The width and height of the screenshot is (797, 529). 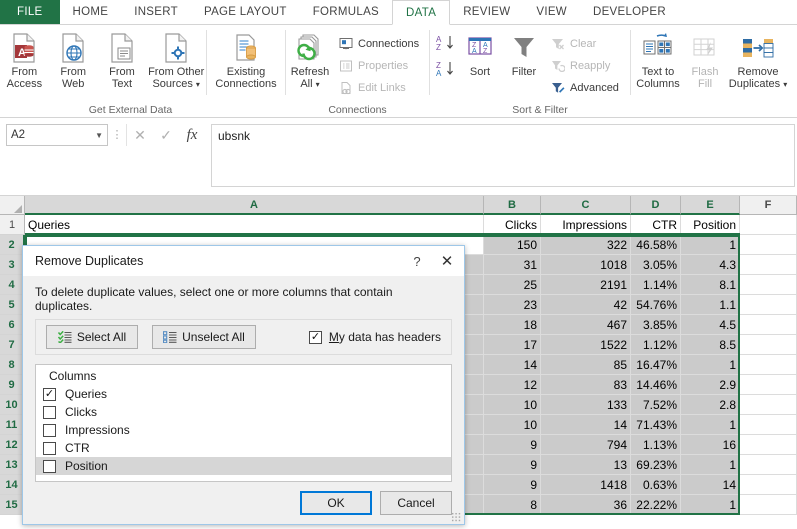 What do you see at coordinates (584, 43) in the screenshot?
I see `clear-filter-button: Clear` at bounding box center [584, 43].